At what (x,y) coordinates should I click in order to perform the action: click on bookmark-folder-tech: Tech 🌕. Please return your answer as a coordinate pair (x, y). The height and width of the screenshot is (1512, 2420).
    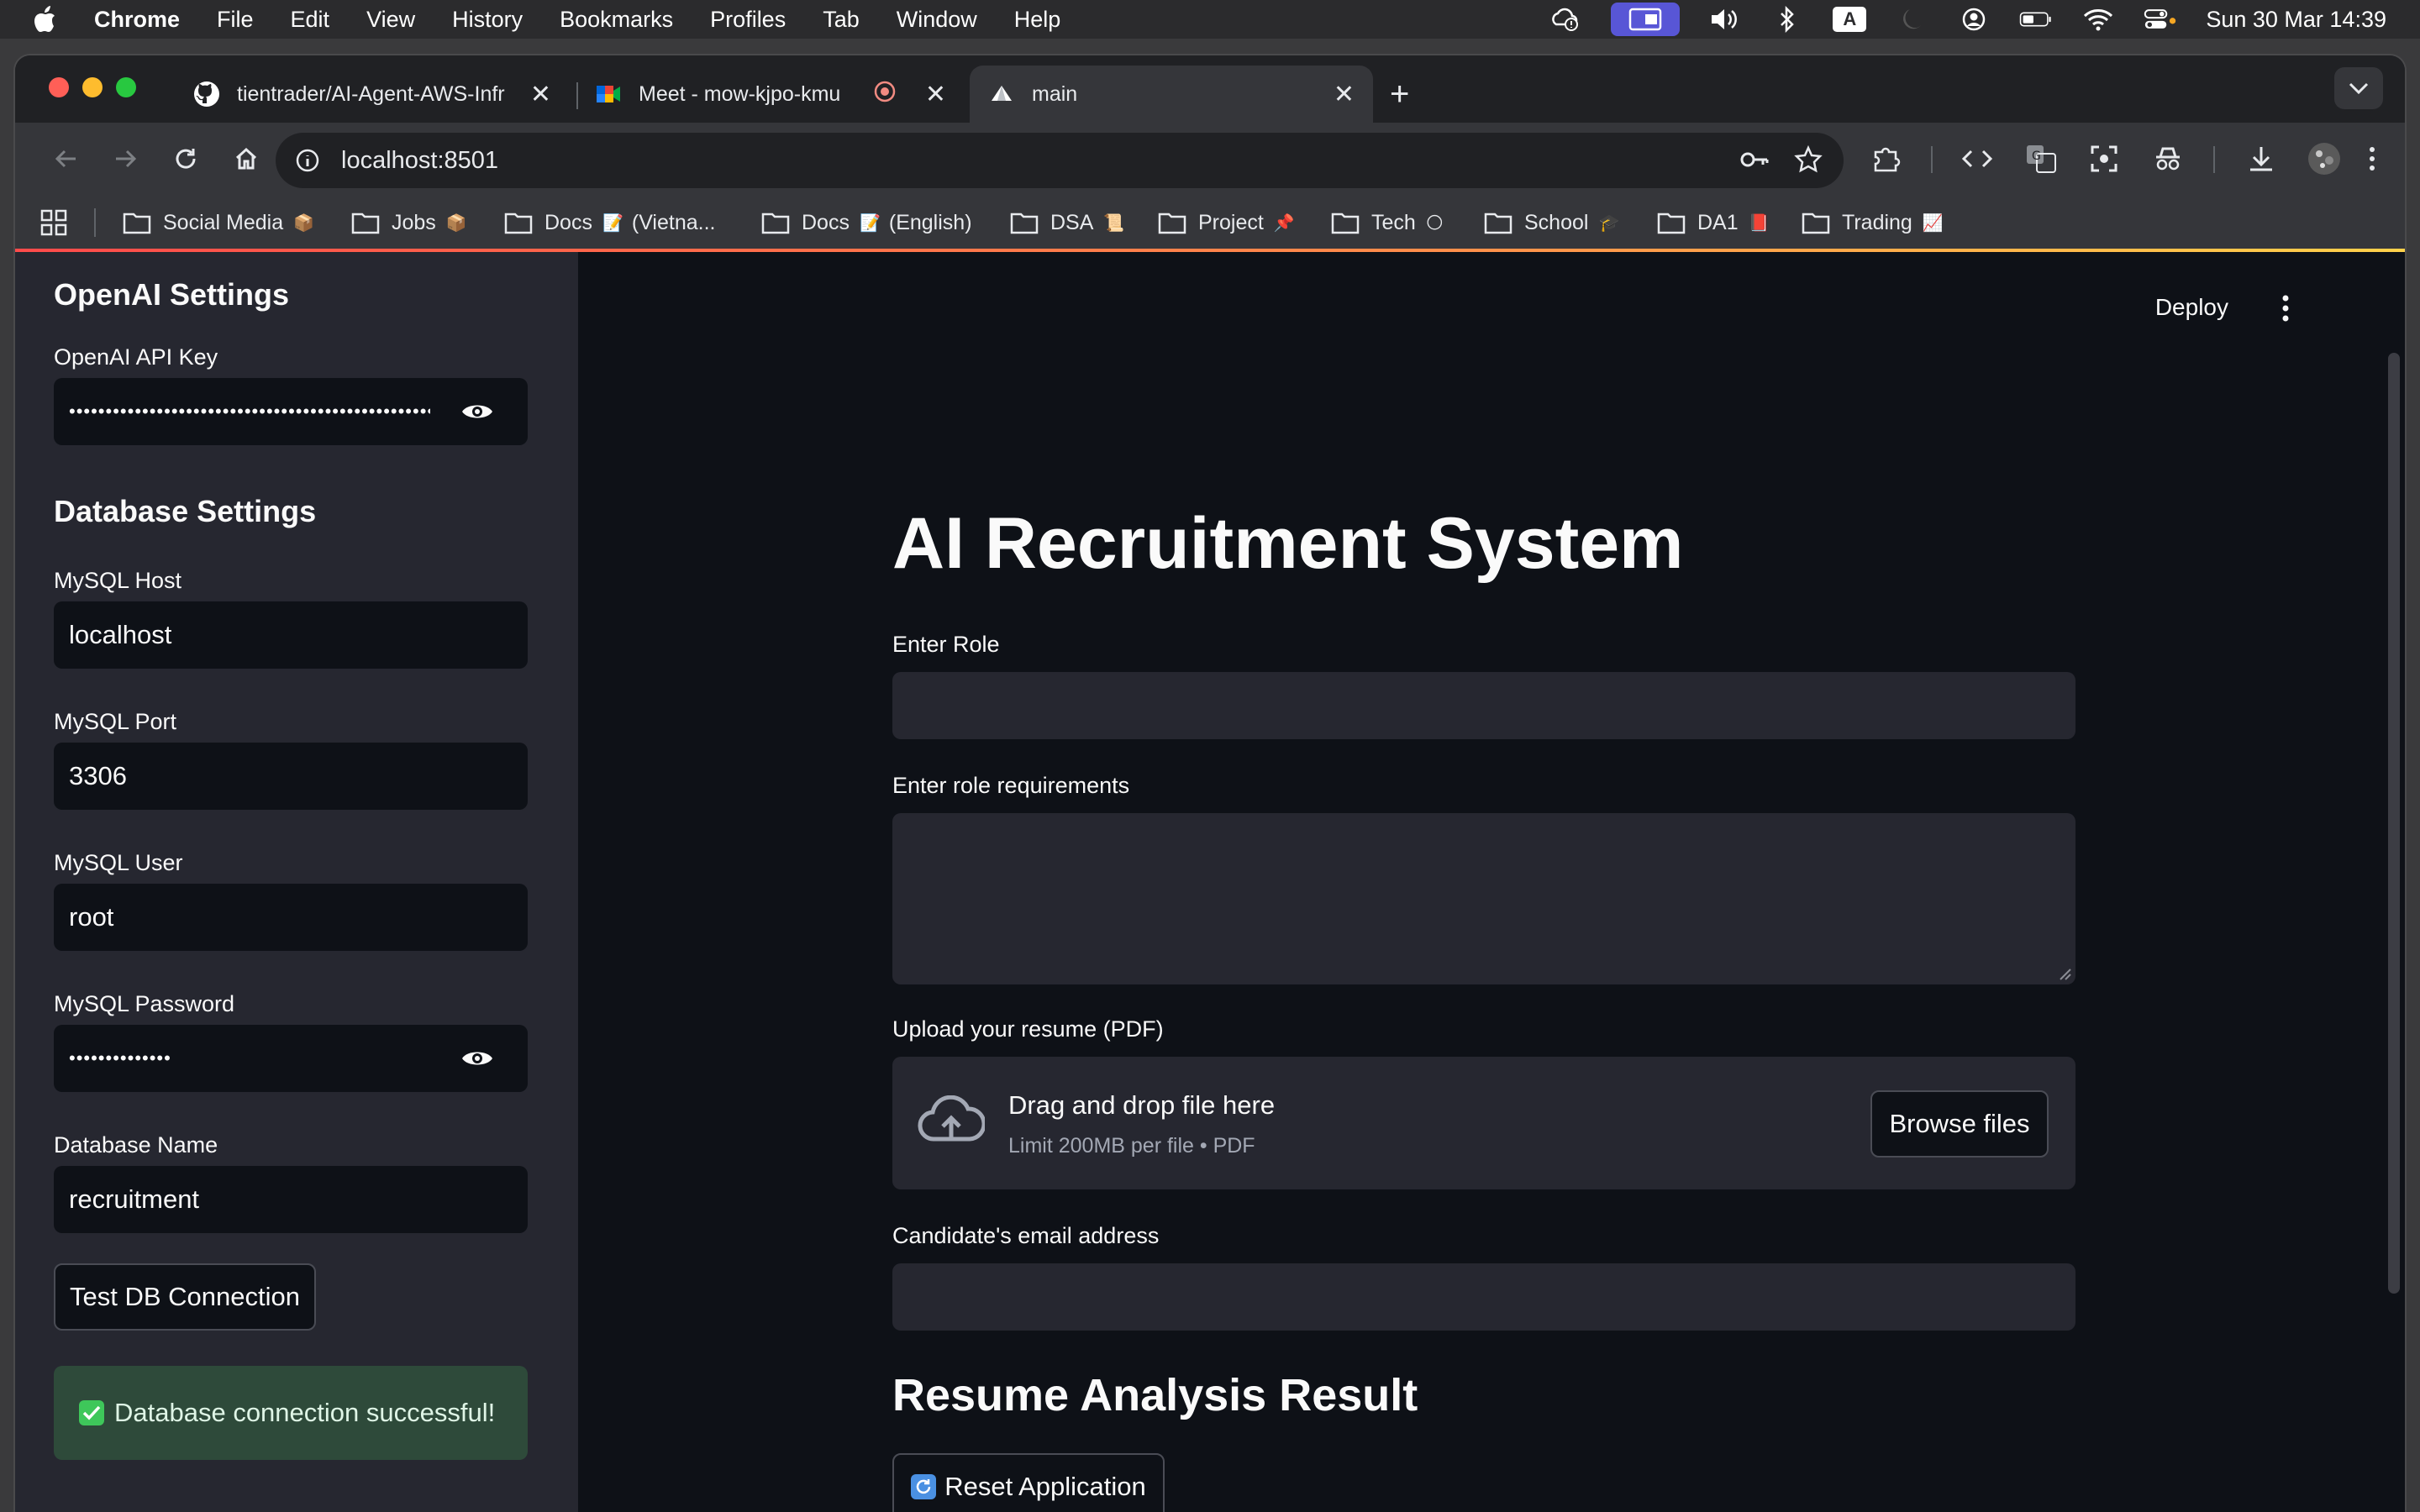
    Looking at the image, I should click on (1387, 223).